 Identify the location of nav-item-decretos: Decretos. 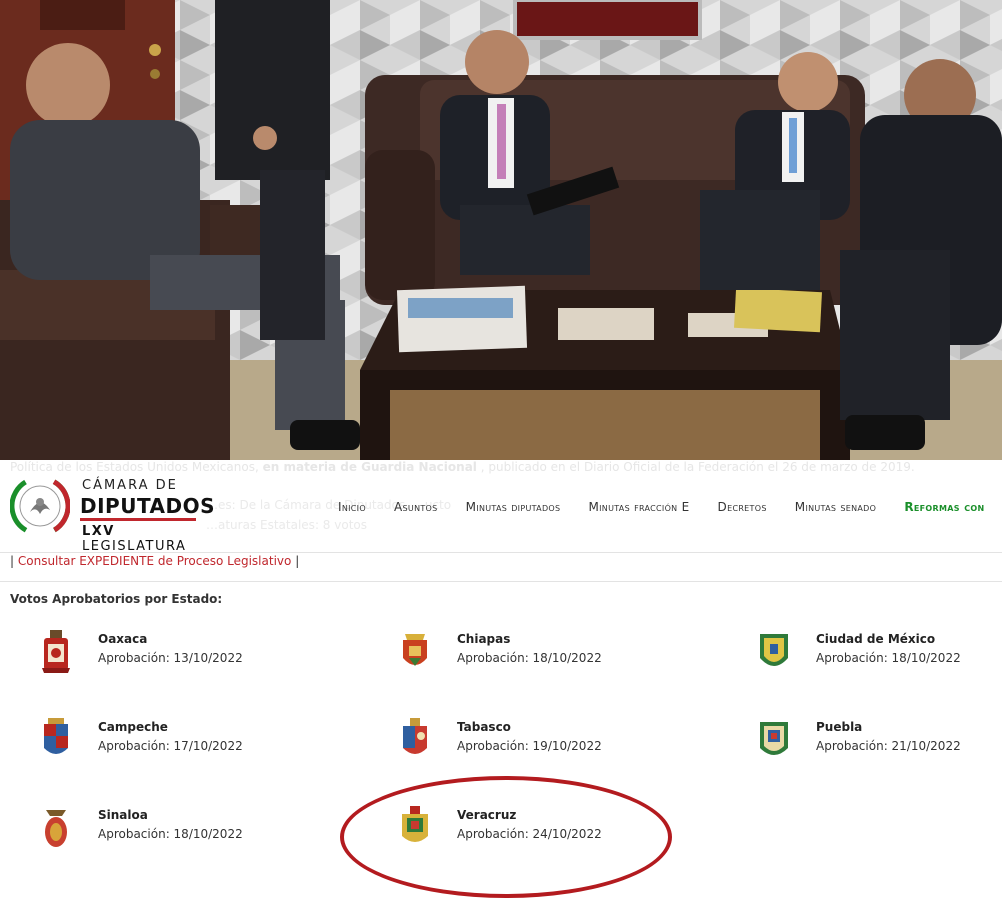
(742, 507).